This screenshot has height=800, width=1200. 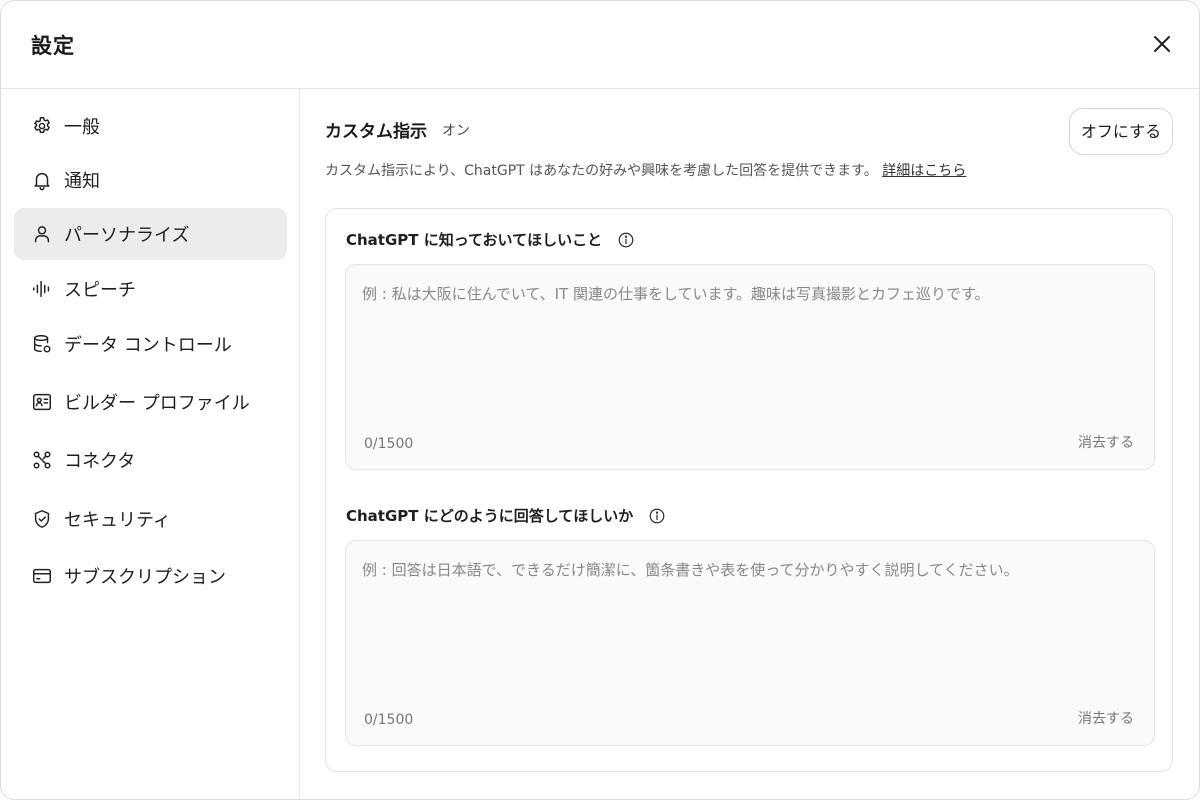 What do you see at coordinates (82, 127) in the screenshot?
I see `sidebar-item-label: 一般` at bounding box center [82, 127].